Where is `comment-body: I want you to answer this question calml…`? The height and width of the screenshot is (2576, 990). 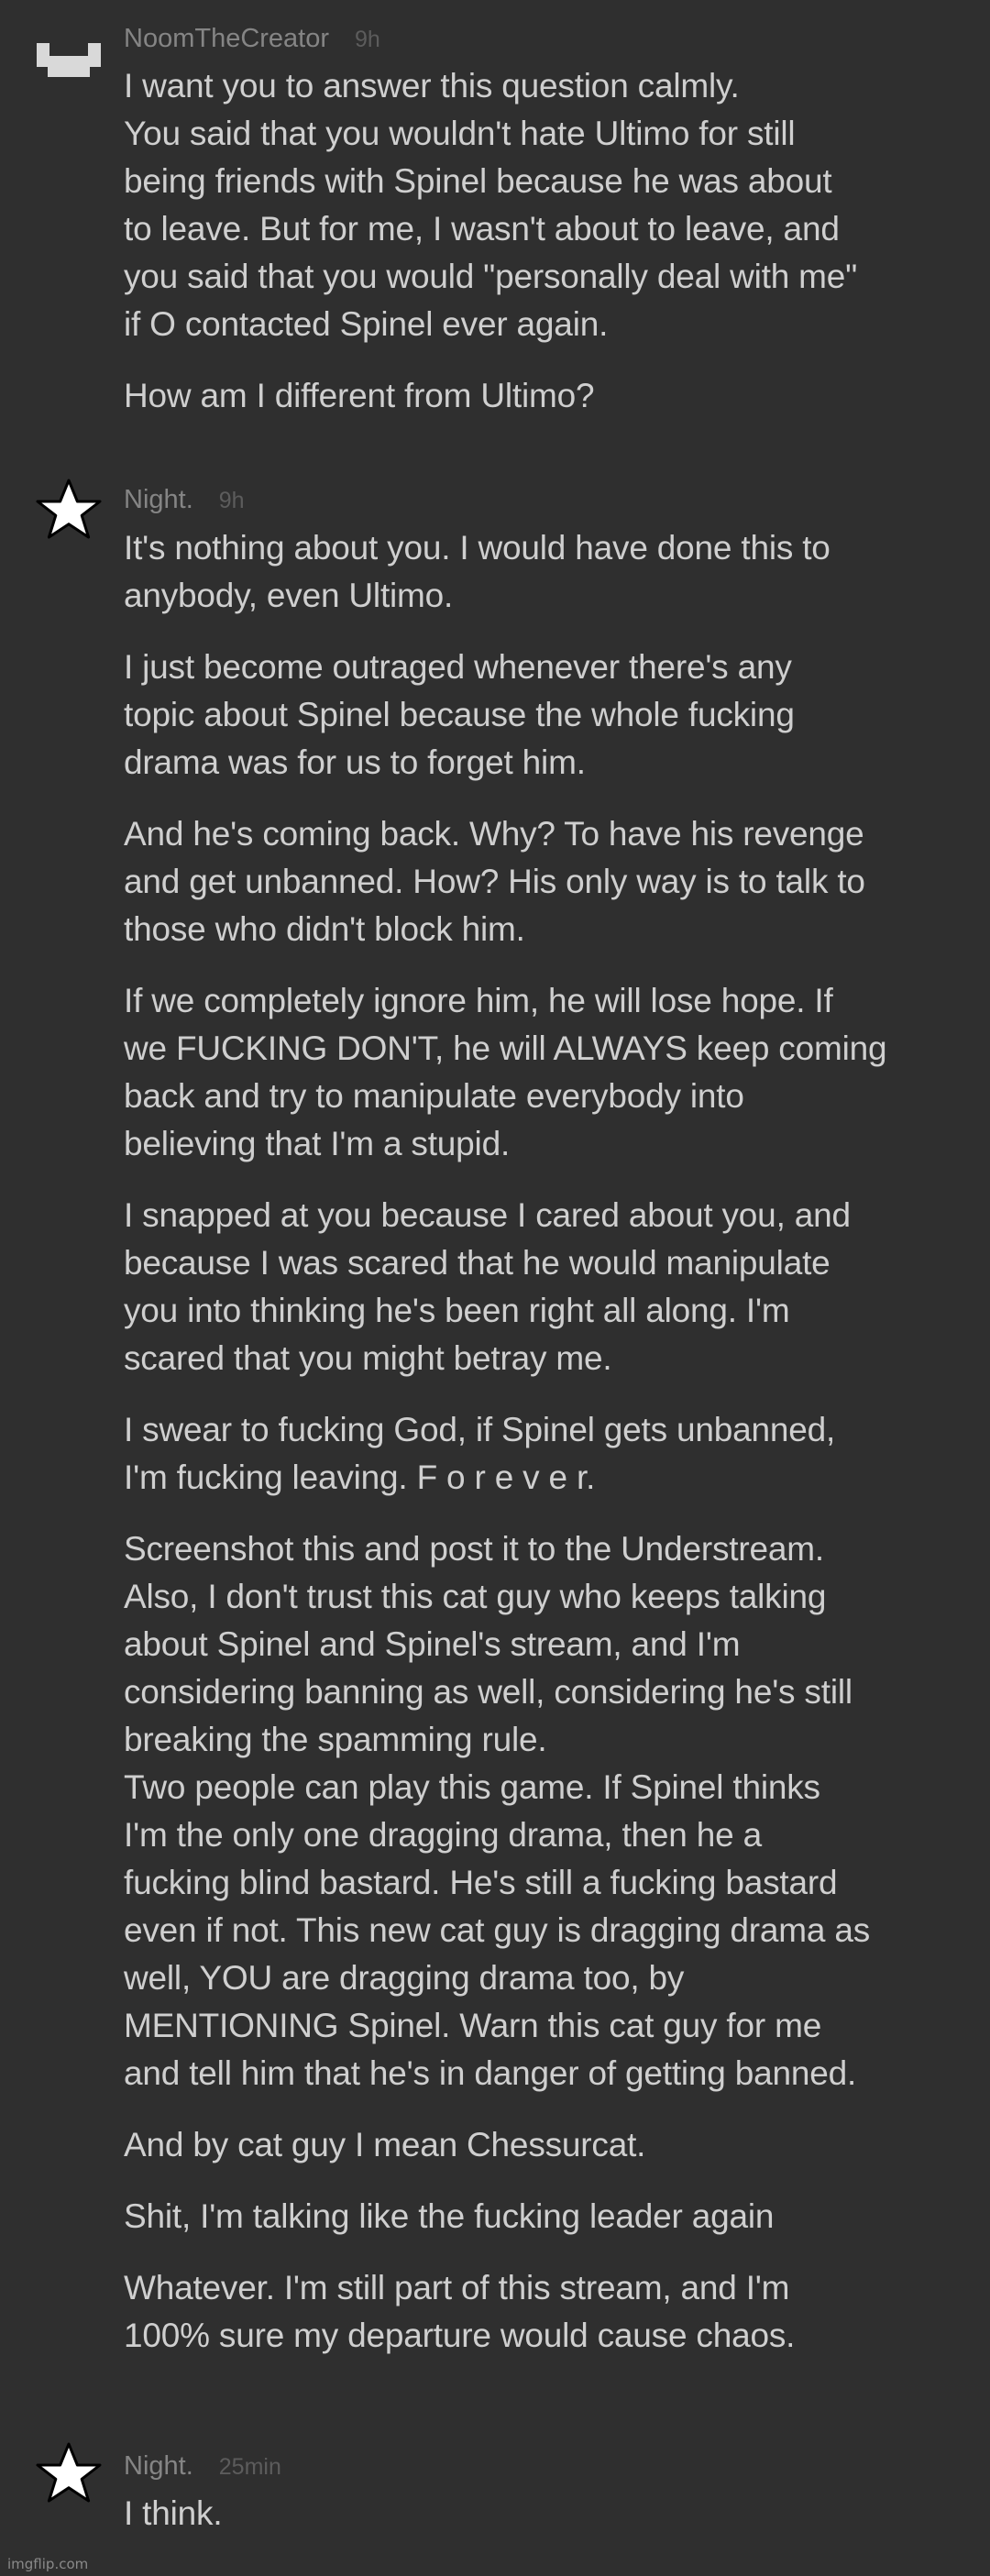
comment-body: I want you to answer this question calml… is located at coordinates (543, 241).